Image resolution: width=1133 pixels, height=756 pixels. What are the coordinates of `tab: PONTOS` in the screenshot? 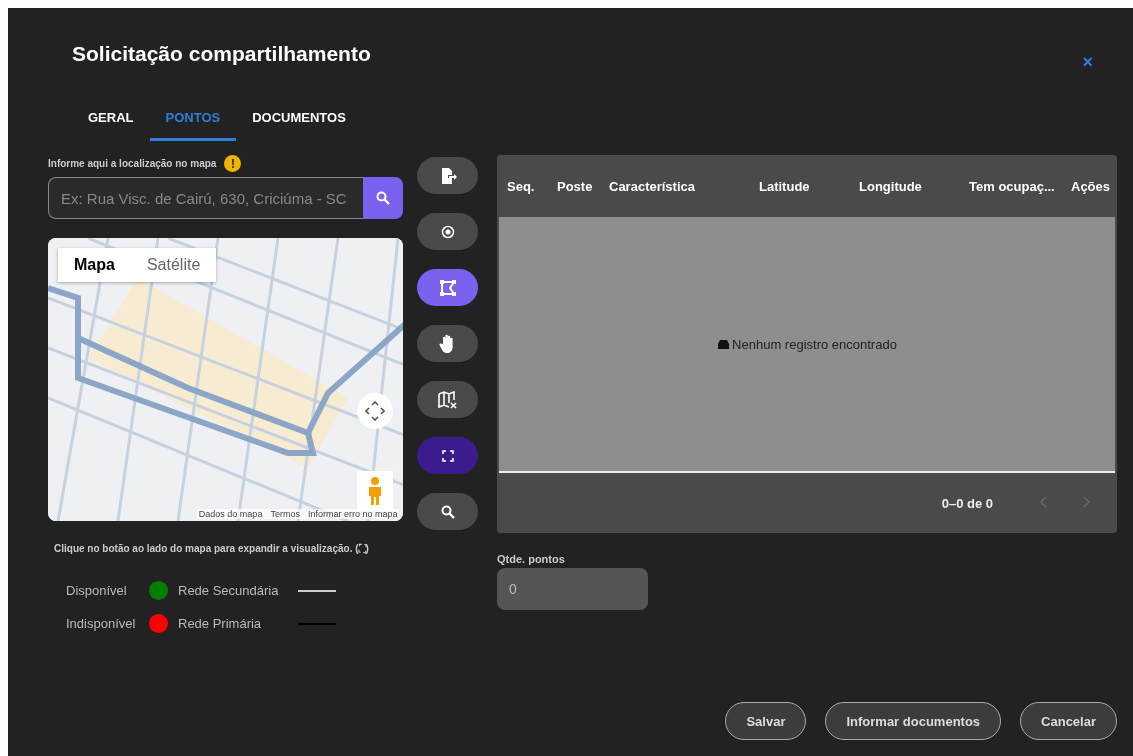 It's located at (193, 119).